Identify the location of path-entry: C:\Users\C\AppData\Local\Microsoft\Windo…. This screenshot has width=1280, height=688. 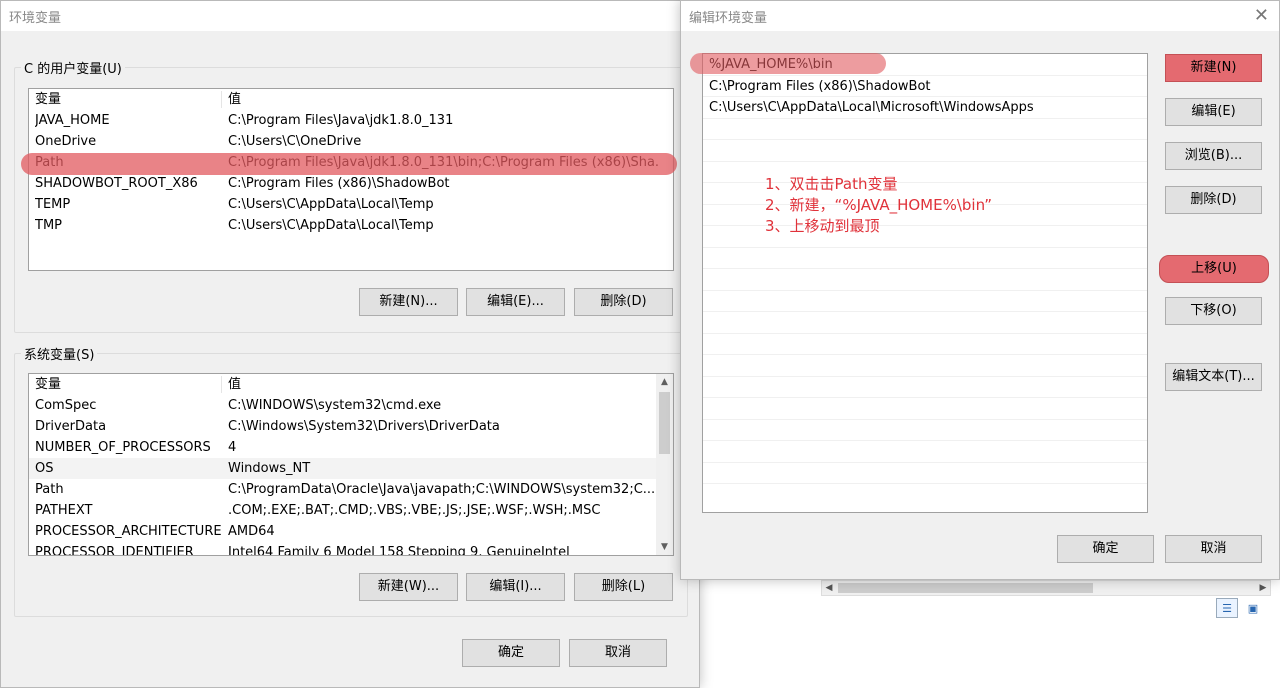
(925, 108).